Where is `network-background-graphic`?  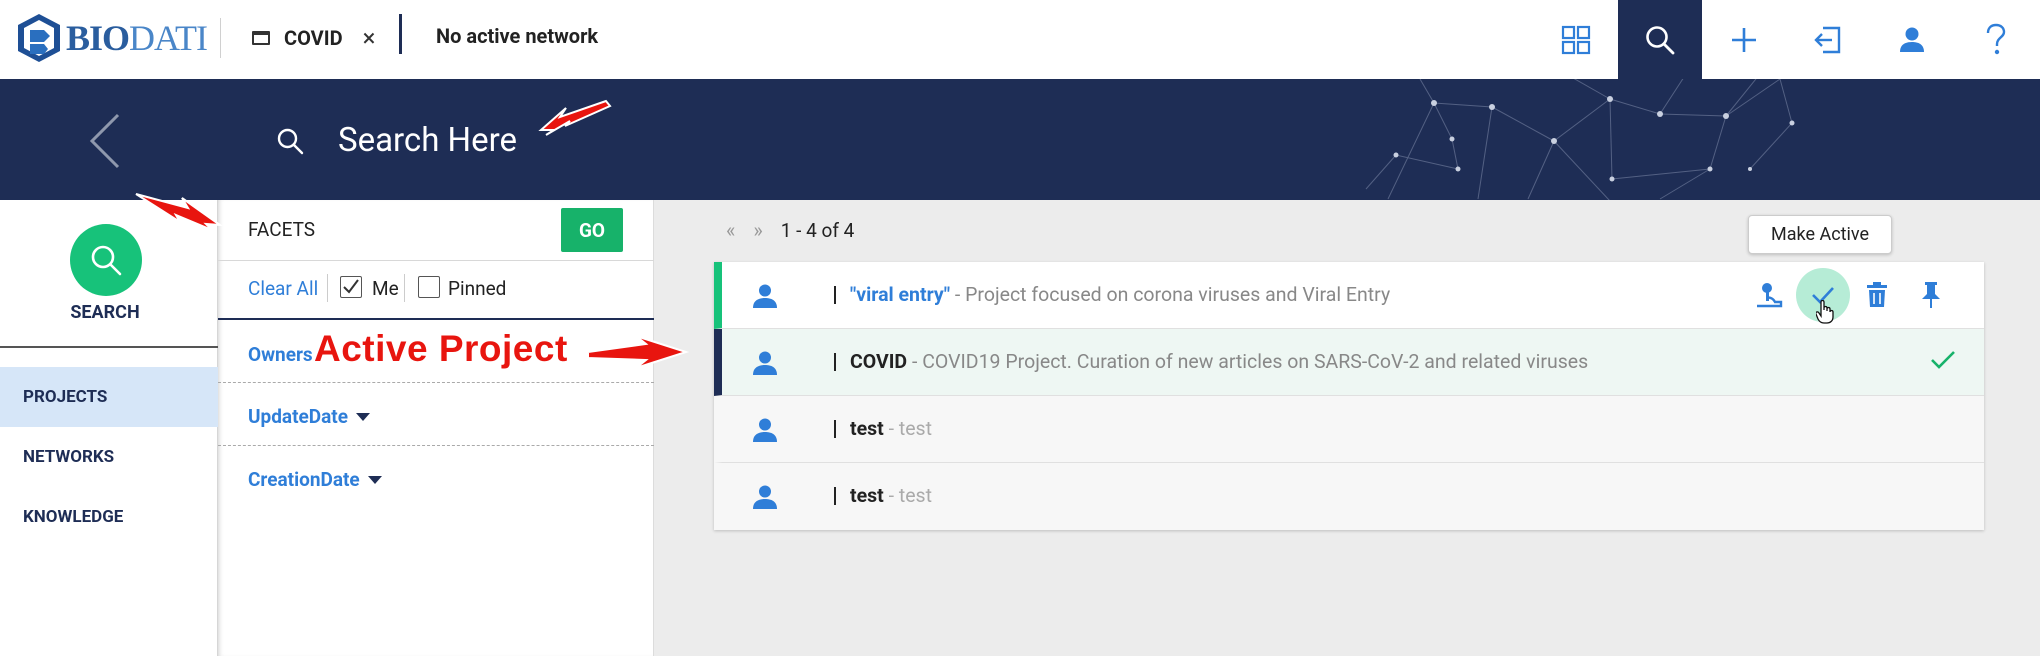 network-background-graphic is located at coordinates (1580, 139).